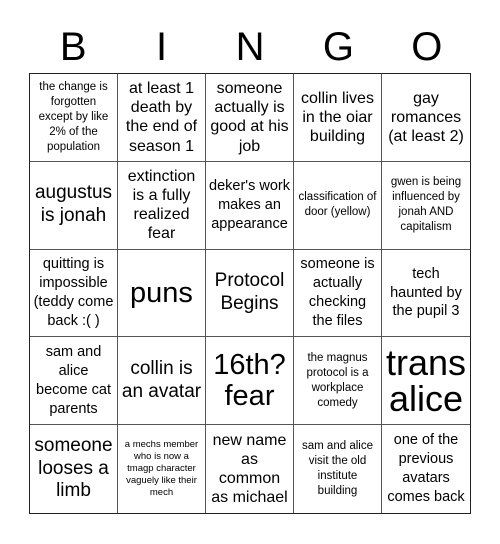 This screenshot has height=544, width=500. What do you see at coordinates (338, 118) in the screenshot?
I see `bingo-cell-r1c4: collin lives in the oiar building` at bounding box center [338, 118].